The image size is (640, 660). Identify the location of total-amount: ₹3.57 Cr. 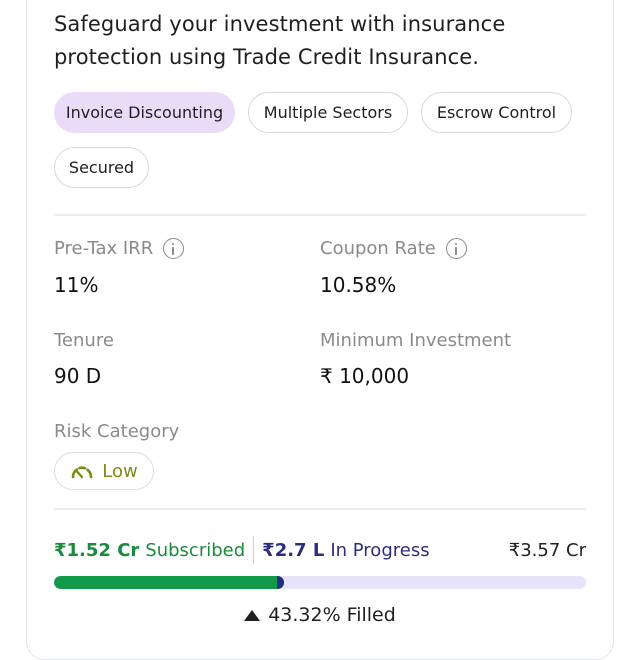
(547, 550).